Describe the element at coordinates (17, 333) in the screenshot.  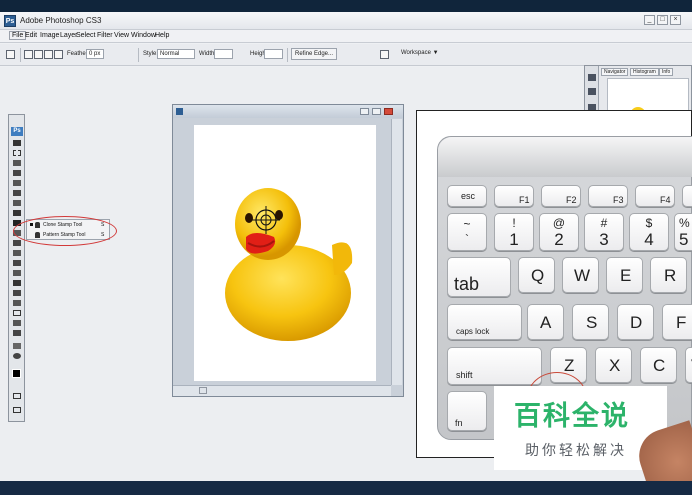
I see `eyedropper-tool-icon` at that location.